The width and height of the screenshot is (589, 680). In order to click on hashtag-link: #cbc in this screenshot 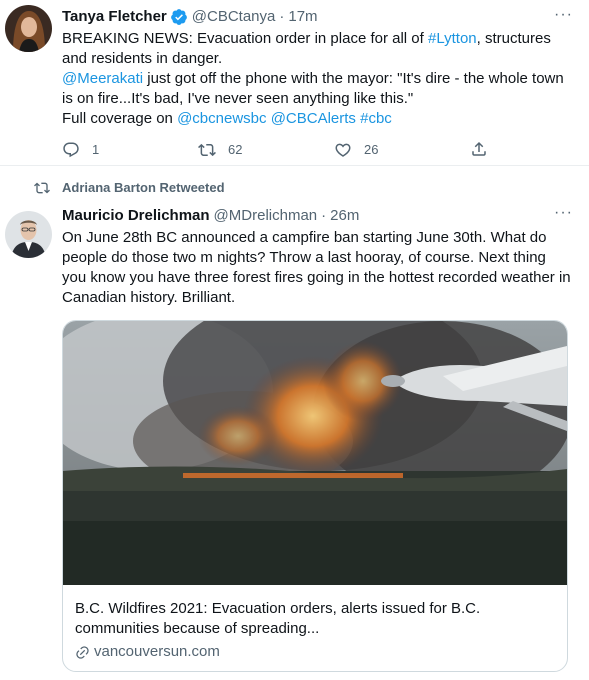, I will do `click(376, 118)`.